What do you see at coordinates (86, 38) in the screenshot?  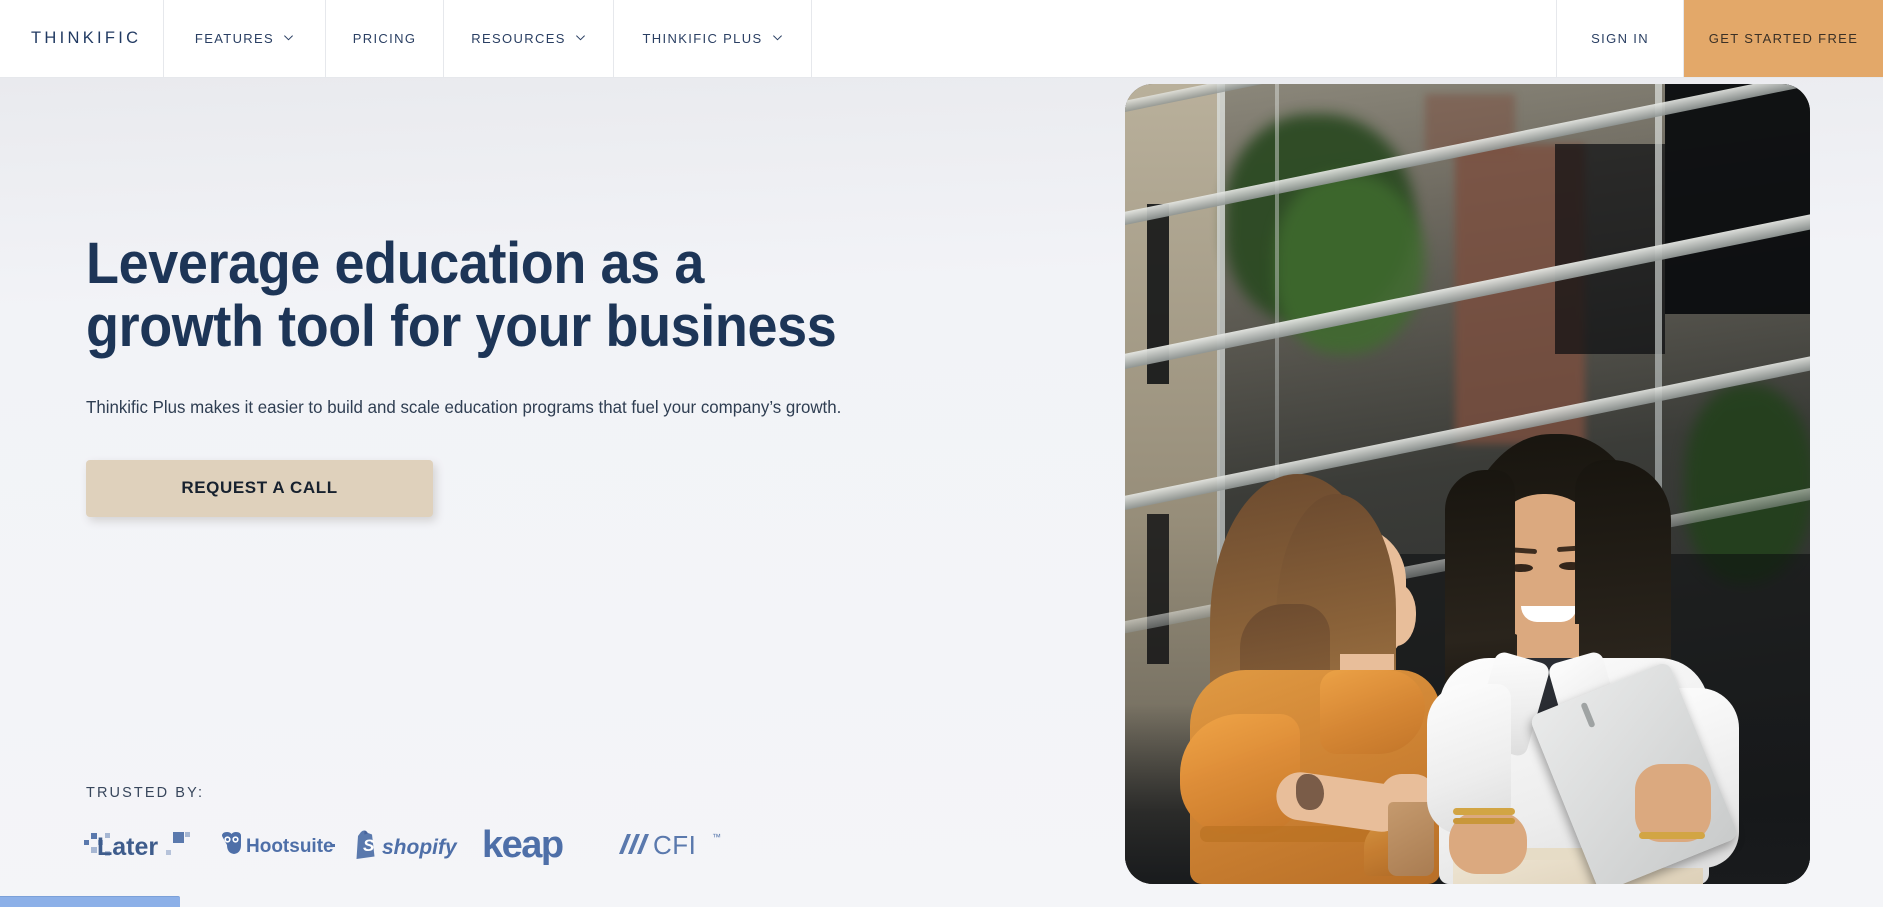 I see `brand-logo-text: THINKIFIC` at bounding box center [86, 38].